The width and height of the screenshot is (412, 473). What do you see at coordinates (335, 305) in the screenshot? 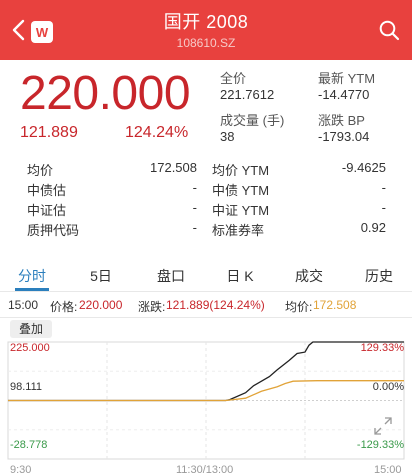
I see `info-avg: 172.508` at bounding box center [335, 305].